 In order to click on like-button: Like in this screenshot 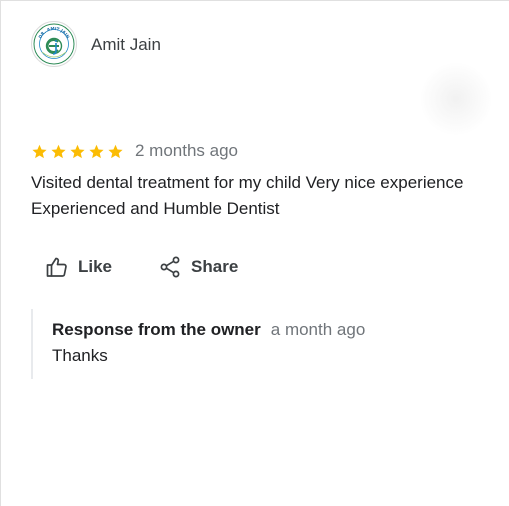, I will do `click(78, 267)`.